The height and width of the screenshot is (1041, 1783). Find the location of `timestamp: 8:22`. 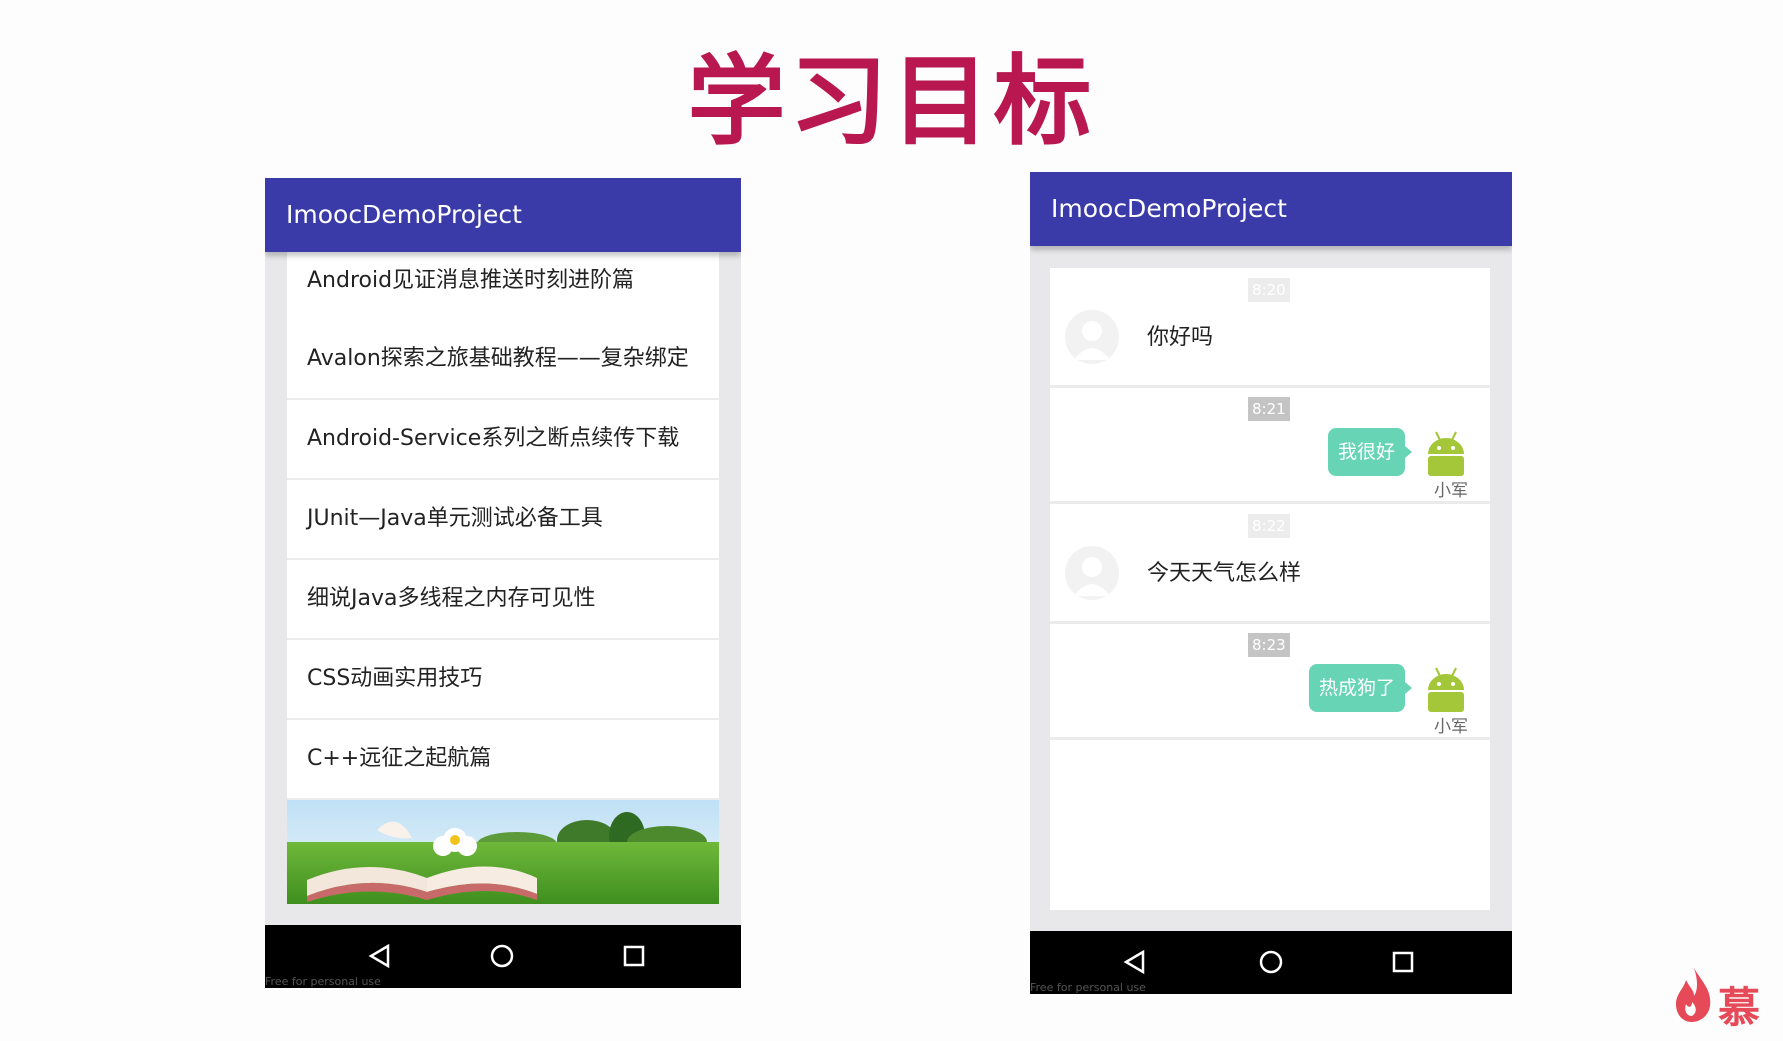

timestamp: 8:22 is located at coordinates (1269, 526).